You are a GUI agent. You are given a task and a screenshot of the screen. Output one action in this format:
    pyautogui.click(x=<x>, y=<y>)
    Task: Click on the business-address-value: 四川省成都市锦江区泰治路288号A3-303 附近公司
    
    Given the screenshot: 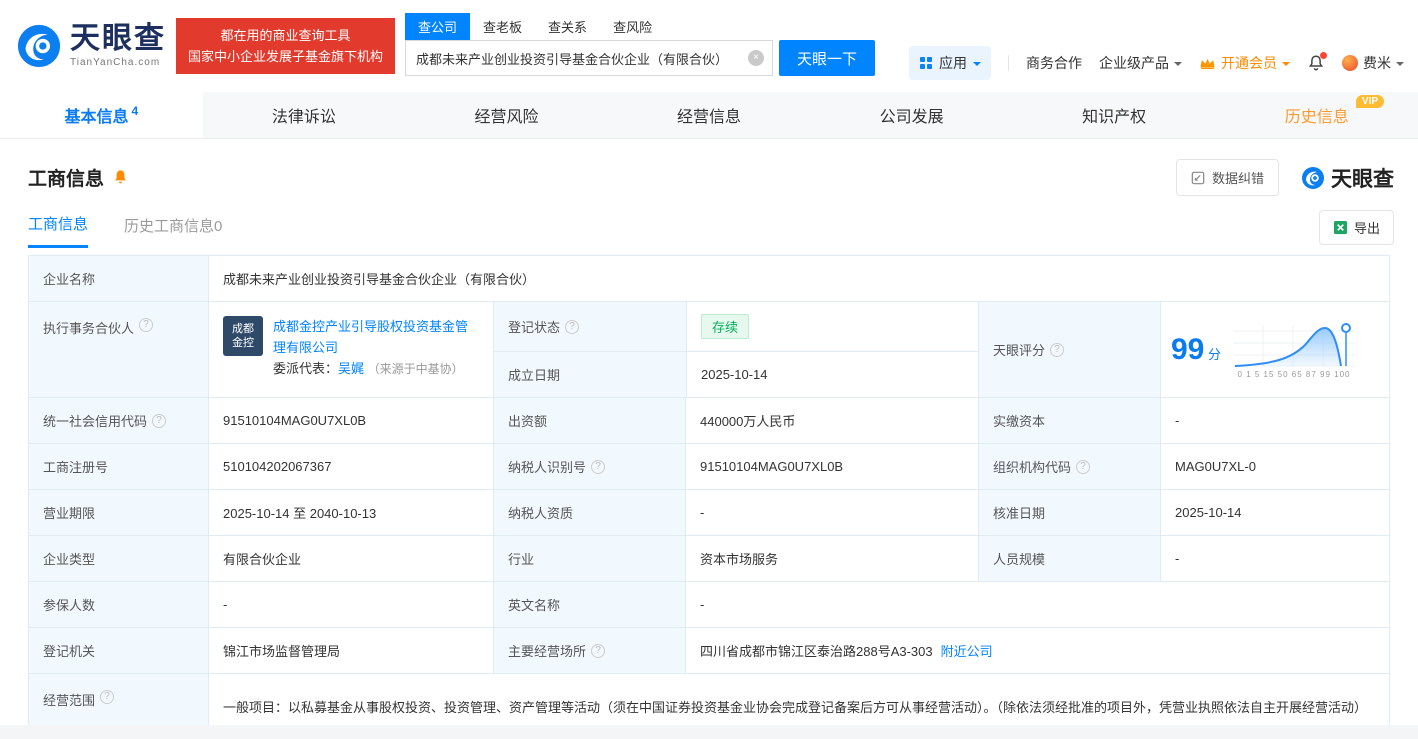 What is the action you would take?
    pyautogui.click(x=1037, y=650)
    